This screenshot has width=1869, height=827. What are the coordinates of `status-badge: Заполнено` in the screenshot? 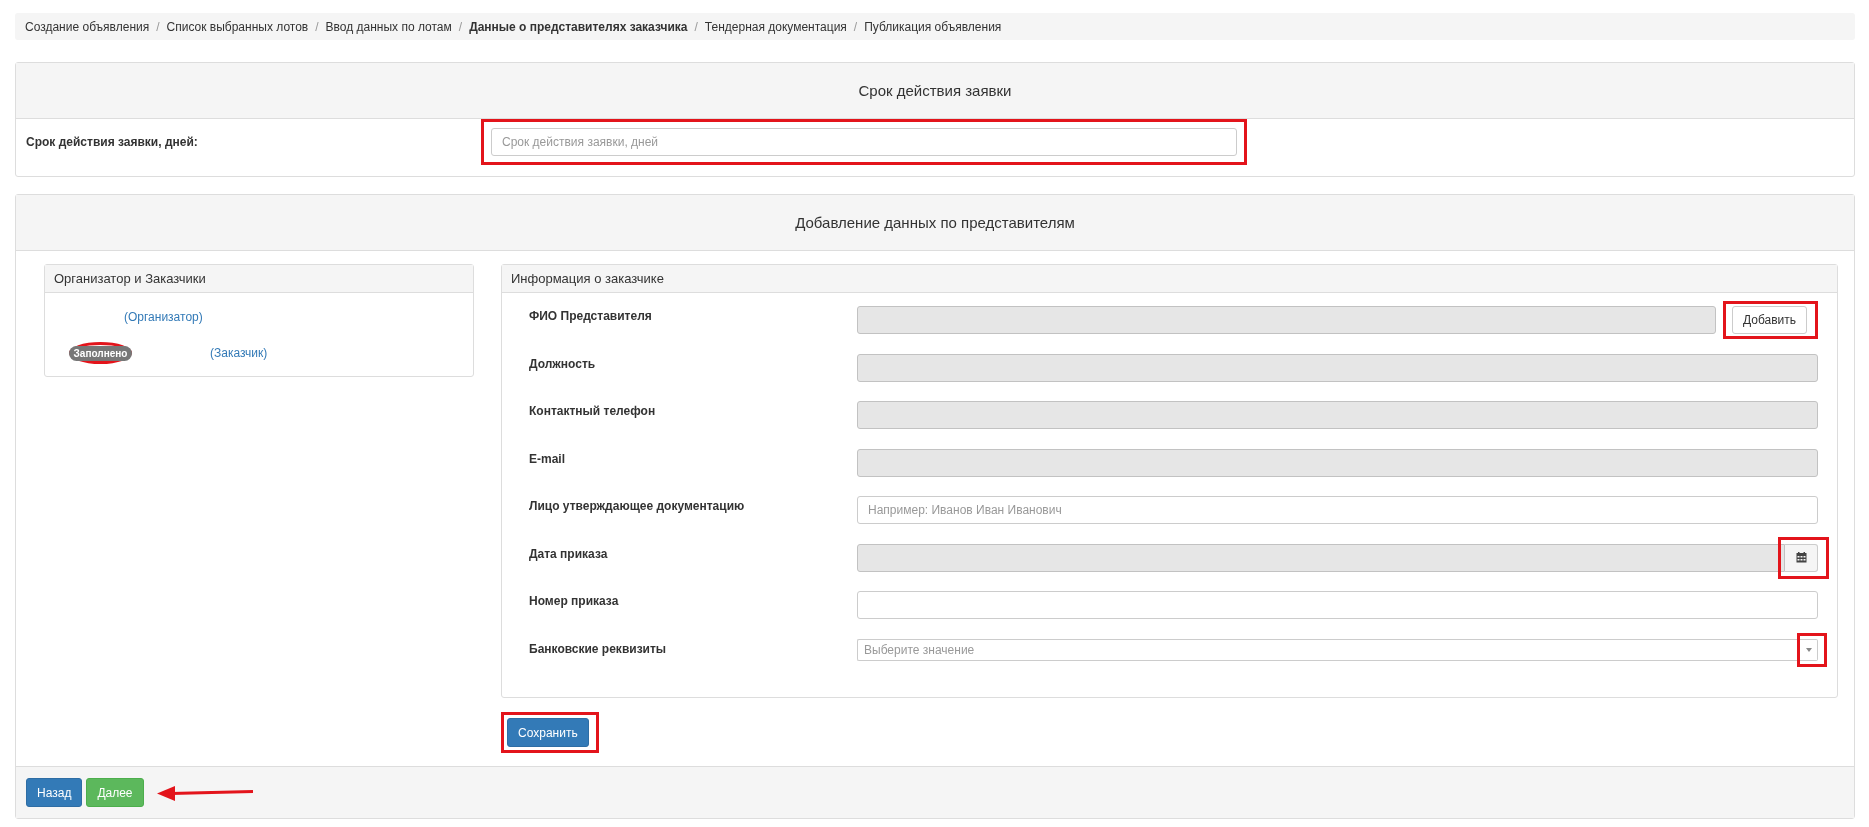 It's located at (100, 353).